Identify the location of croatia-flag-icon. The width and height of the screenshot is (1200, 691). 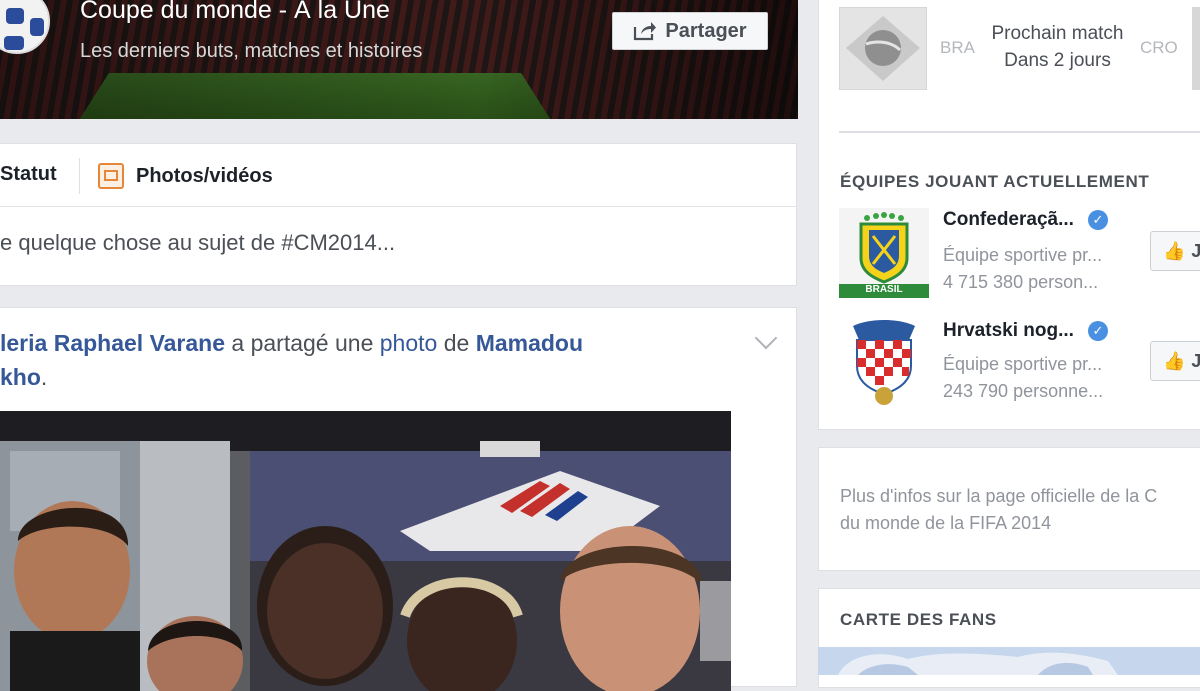
(1196, 48).